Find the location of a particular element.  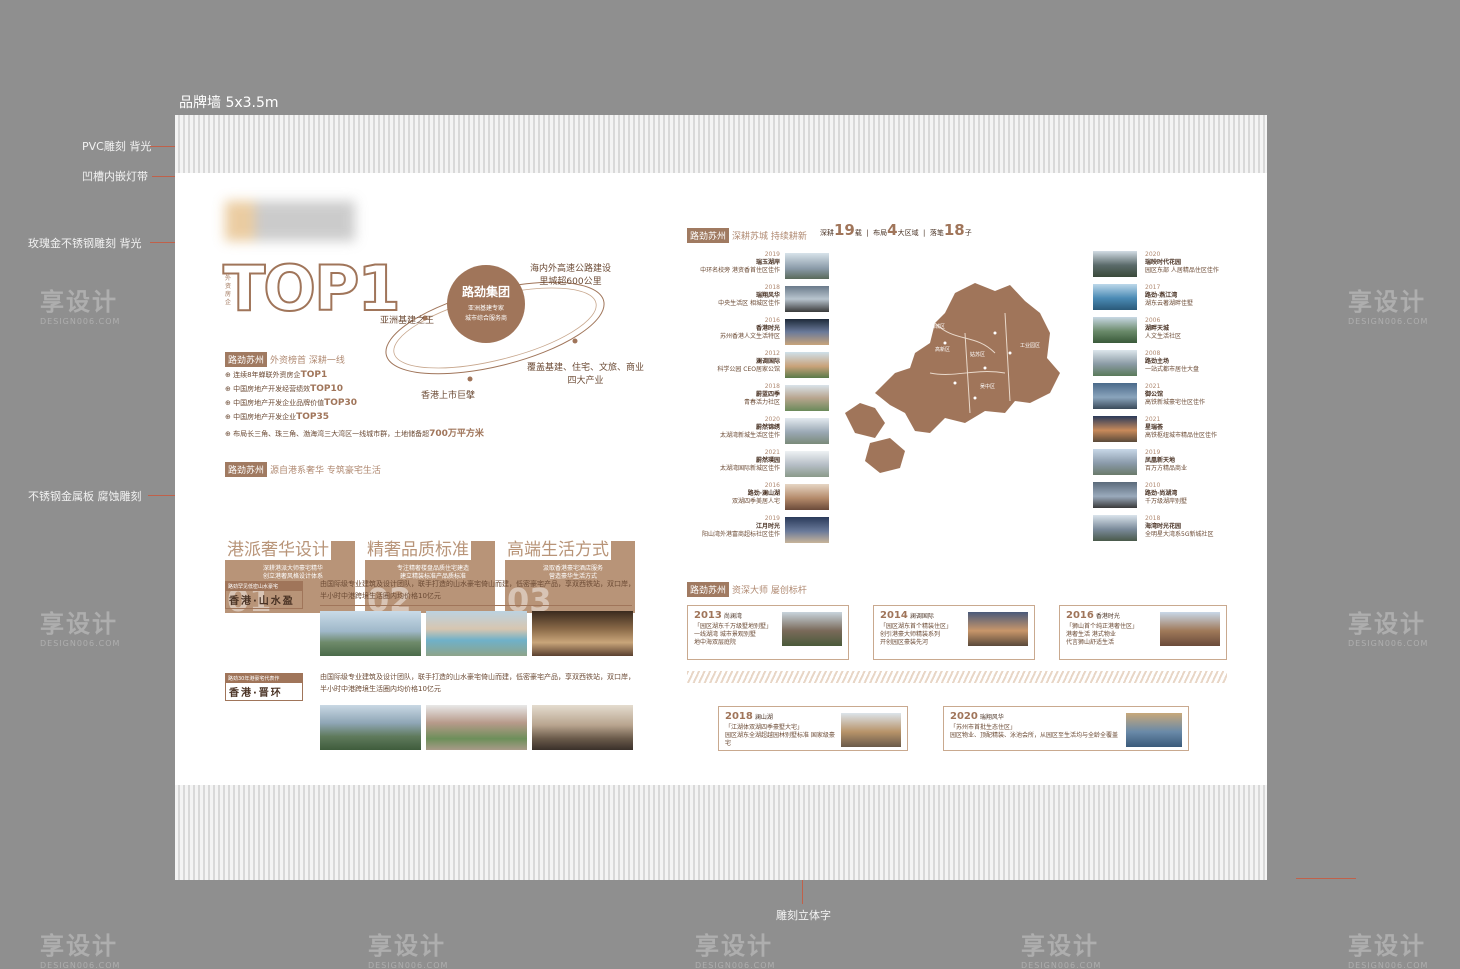

timeline-item: 2019 凤凰新天地 百万方精品商业 is located at coordinates (1166, 460).